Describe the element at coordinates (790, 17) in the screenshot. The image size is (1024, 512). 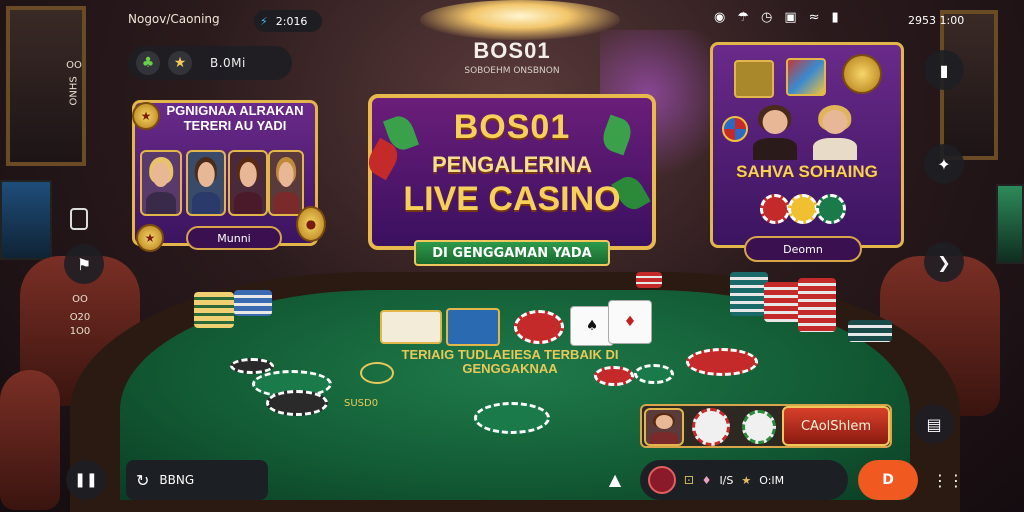
I see `screenshot-icon: ▣` at that location.